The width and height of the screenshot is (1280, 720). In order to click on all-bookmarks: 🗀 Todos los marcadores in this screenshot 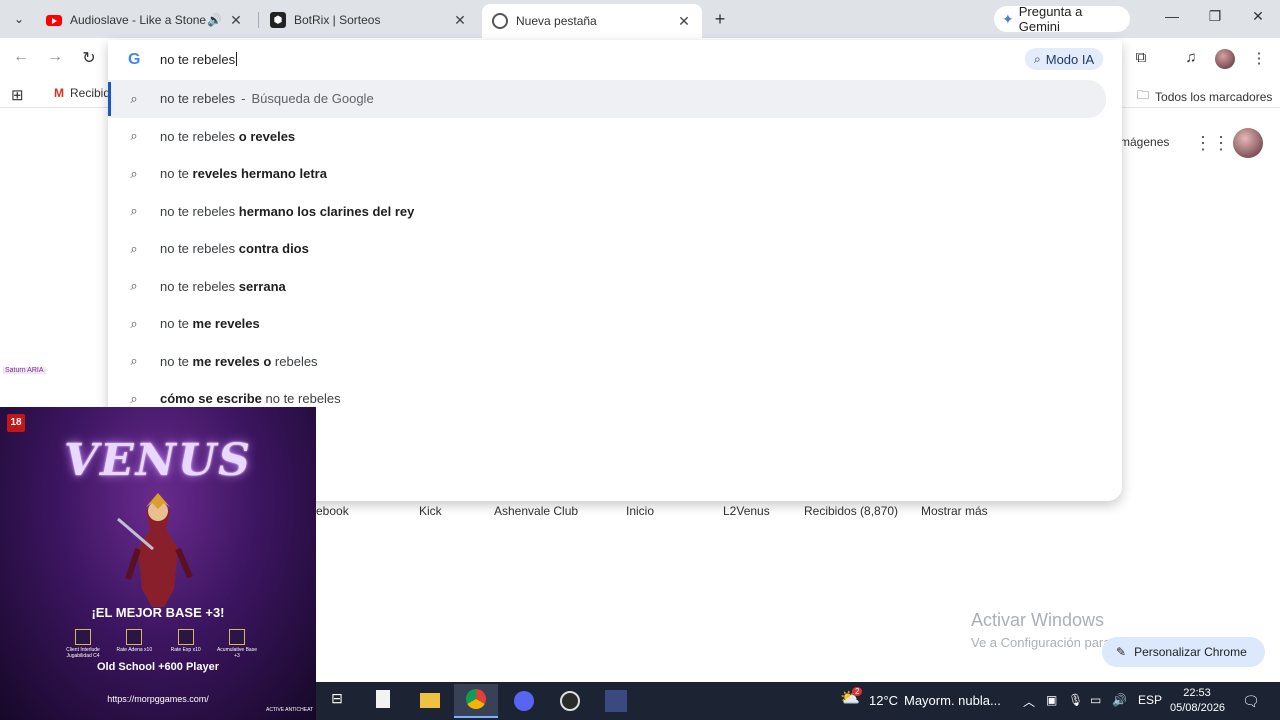, I will do `click(1204, 96)`.